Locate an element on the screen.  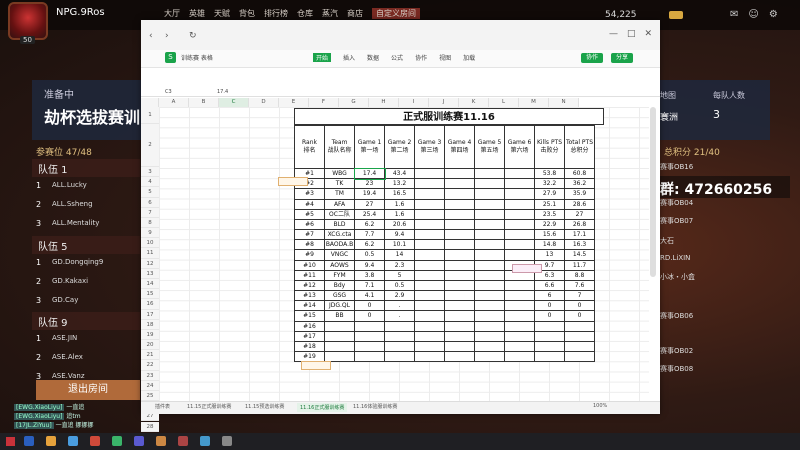
ribbon-tab: 插入 is located at coordinates (349, 57).